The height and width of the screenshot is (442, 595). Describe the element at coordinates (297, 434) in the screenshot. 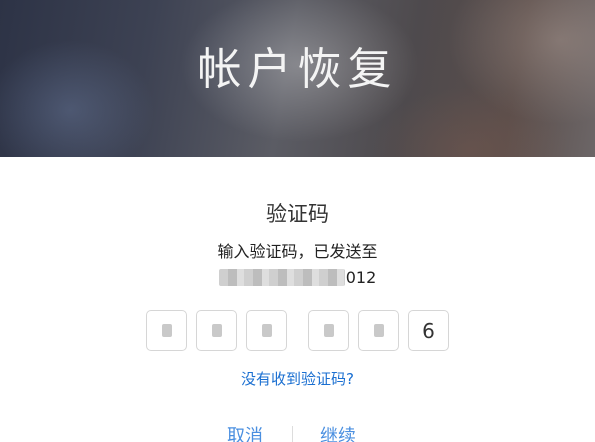

I see `action-bar: 取消 继续` at that location.